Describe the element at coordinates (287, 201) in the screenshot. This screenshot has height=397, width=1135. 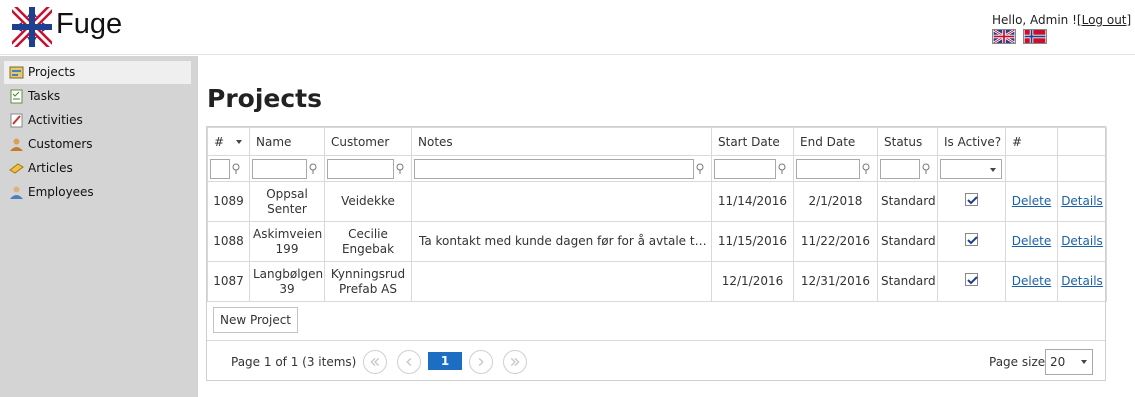
I see `cell-name: Oppsal Senter` at that location.